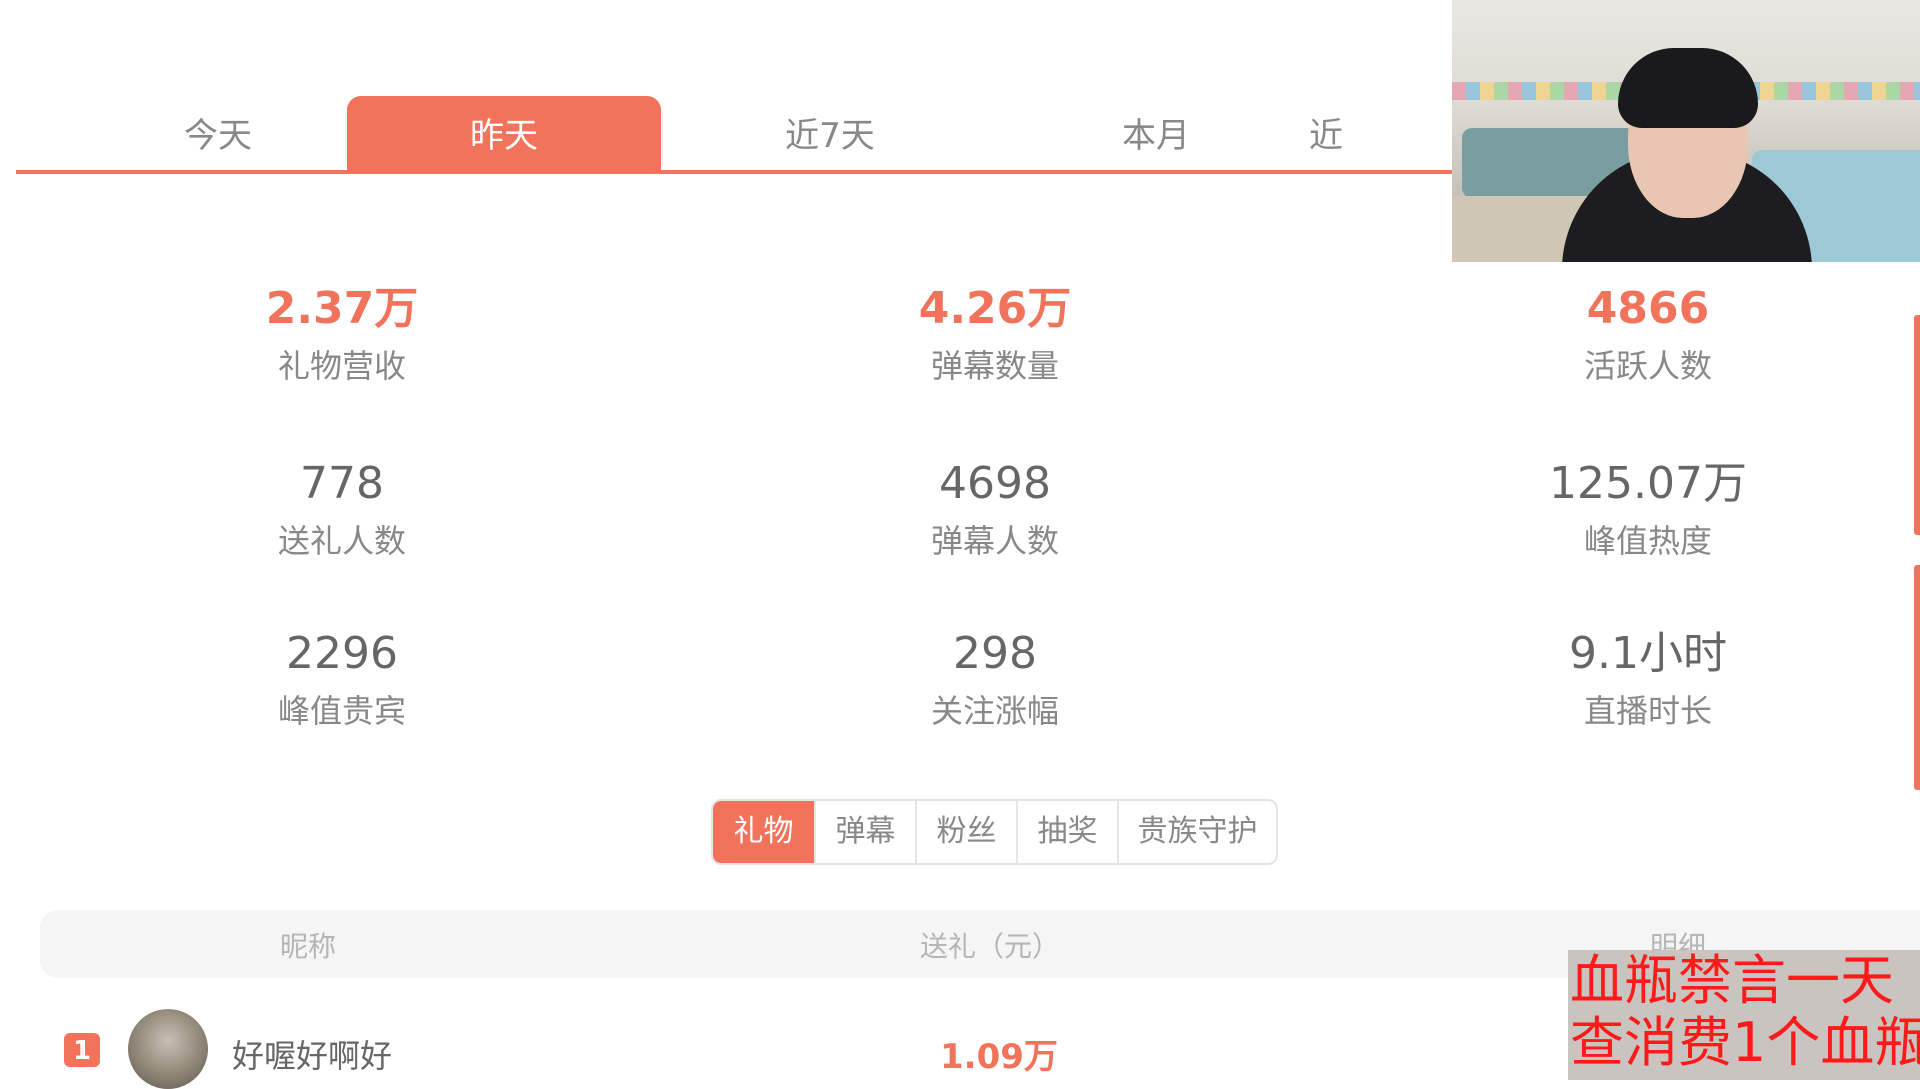  I want to click on tab-recent: 近, so click(1326, 133).